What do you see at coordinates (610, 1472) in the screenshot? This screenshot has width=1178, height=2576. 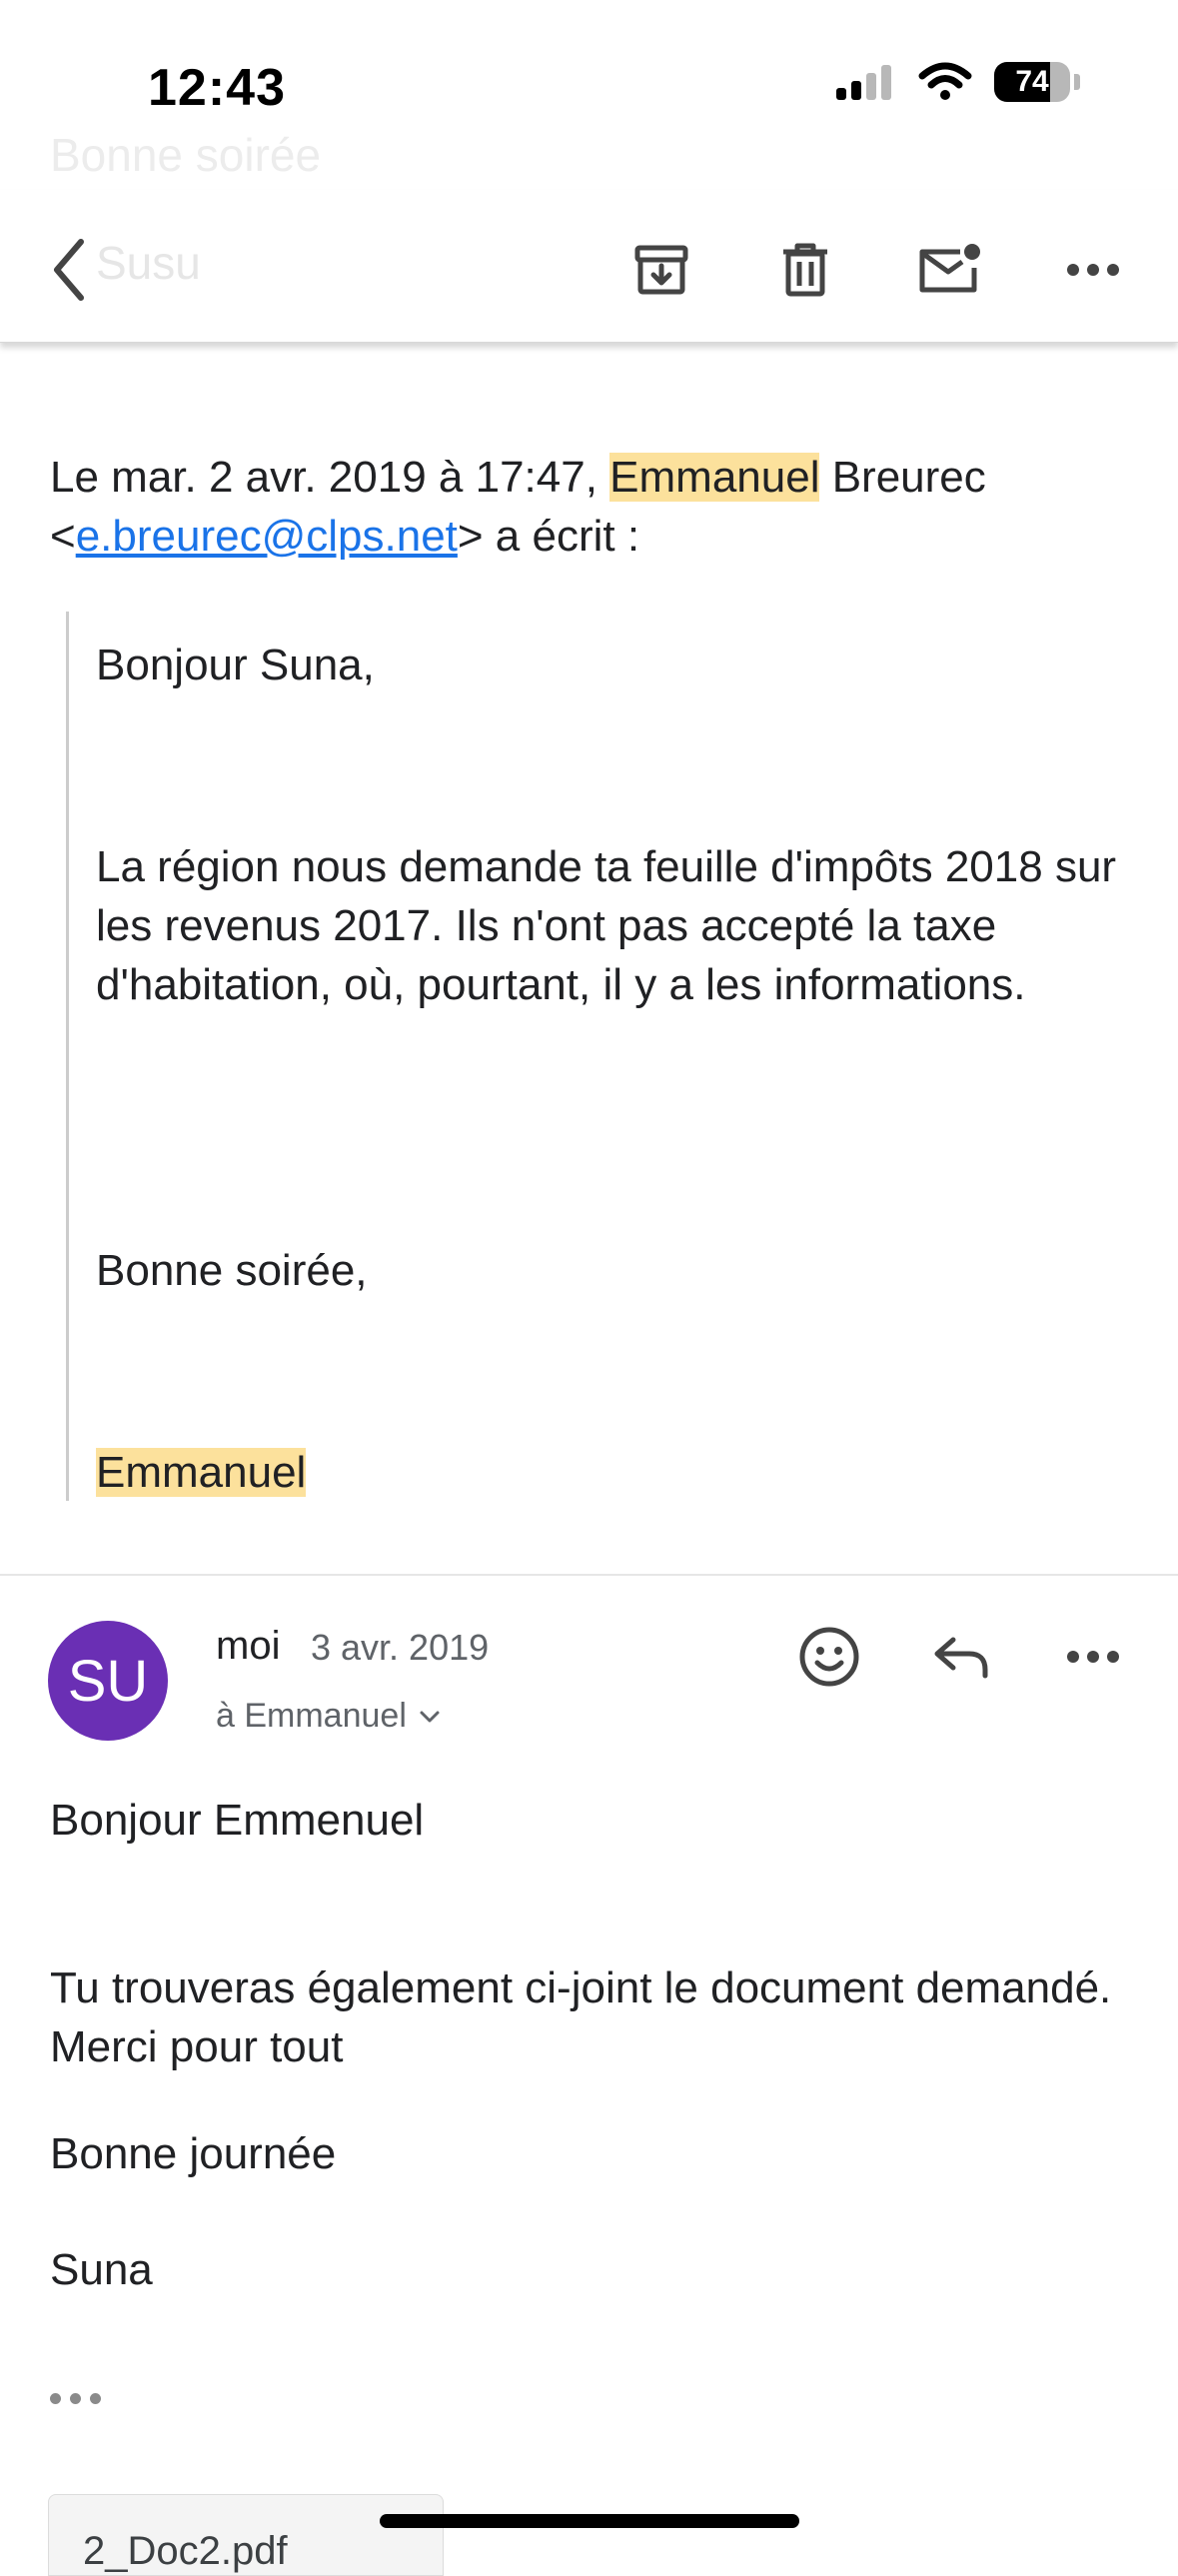 I see `quoted-signature: Emmanuel` at bounding box center [610, 1472].